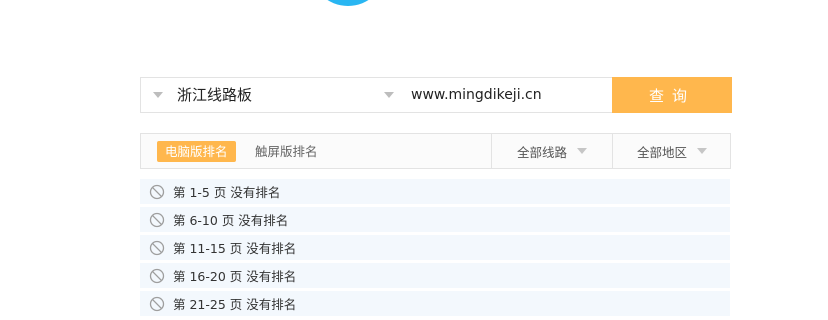 This screenshot has height=320, width=828. I want to click on list-item: 第 16-20 页 没有排名, so click(435, 275).